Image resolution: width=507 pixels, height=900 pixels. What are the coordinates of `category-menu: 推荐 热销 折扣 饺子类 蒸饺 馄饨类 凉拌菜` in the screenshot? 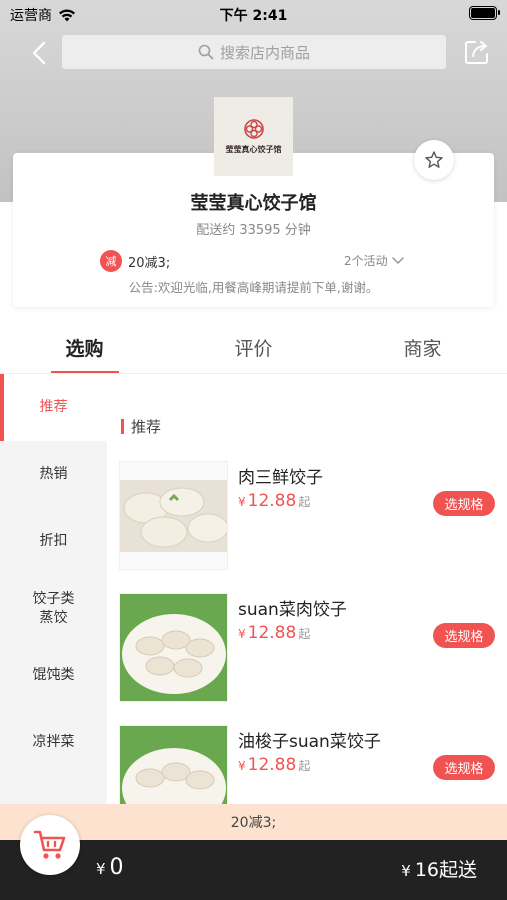 It's located at (53, 589).